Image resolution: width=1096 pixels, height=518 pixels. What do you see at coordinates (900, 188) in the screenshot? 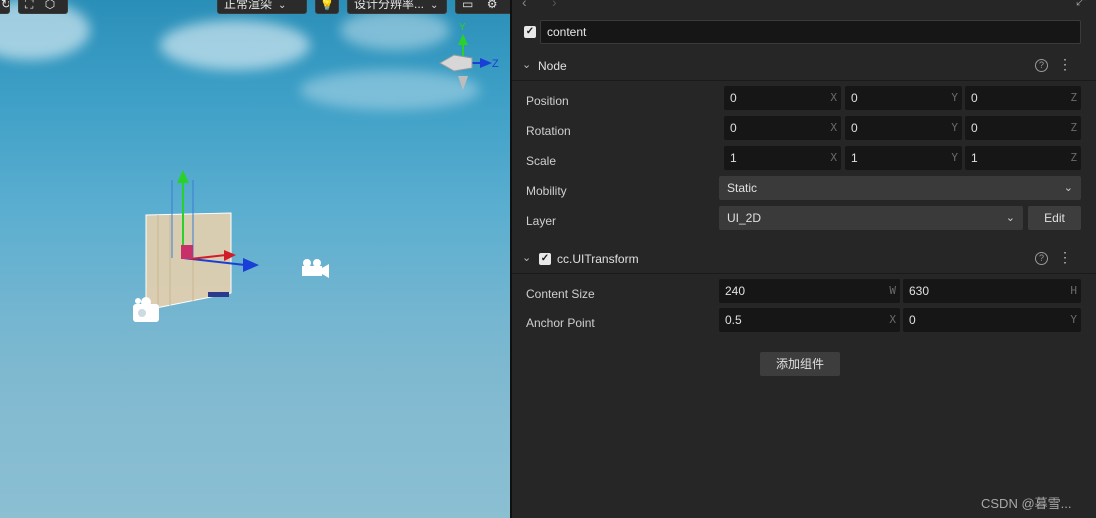
I see `mobility-select: Static ⌄` at bounding box center [900, 188].